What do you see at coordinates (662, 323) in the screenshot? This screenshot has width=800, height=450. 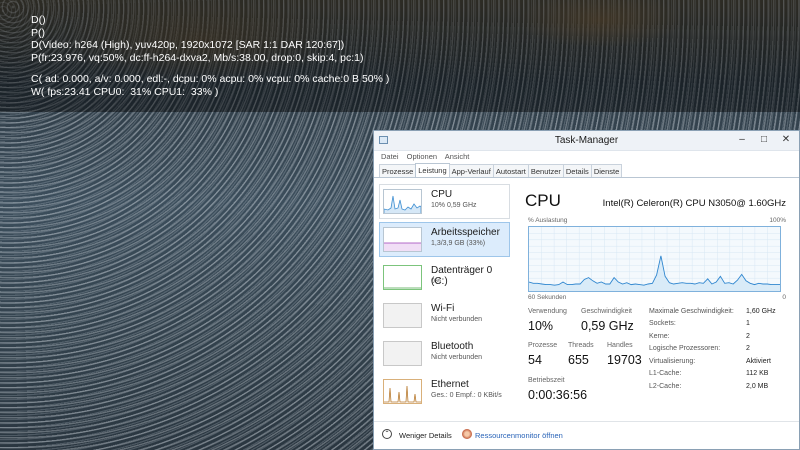 I see `spec-label: Sockets:` at bounding box center [662, 323].